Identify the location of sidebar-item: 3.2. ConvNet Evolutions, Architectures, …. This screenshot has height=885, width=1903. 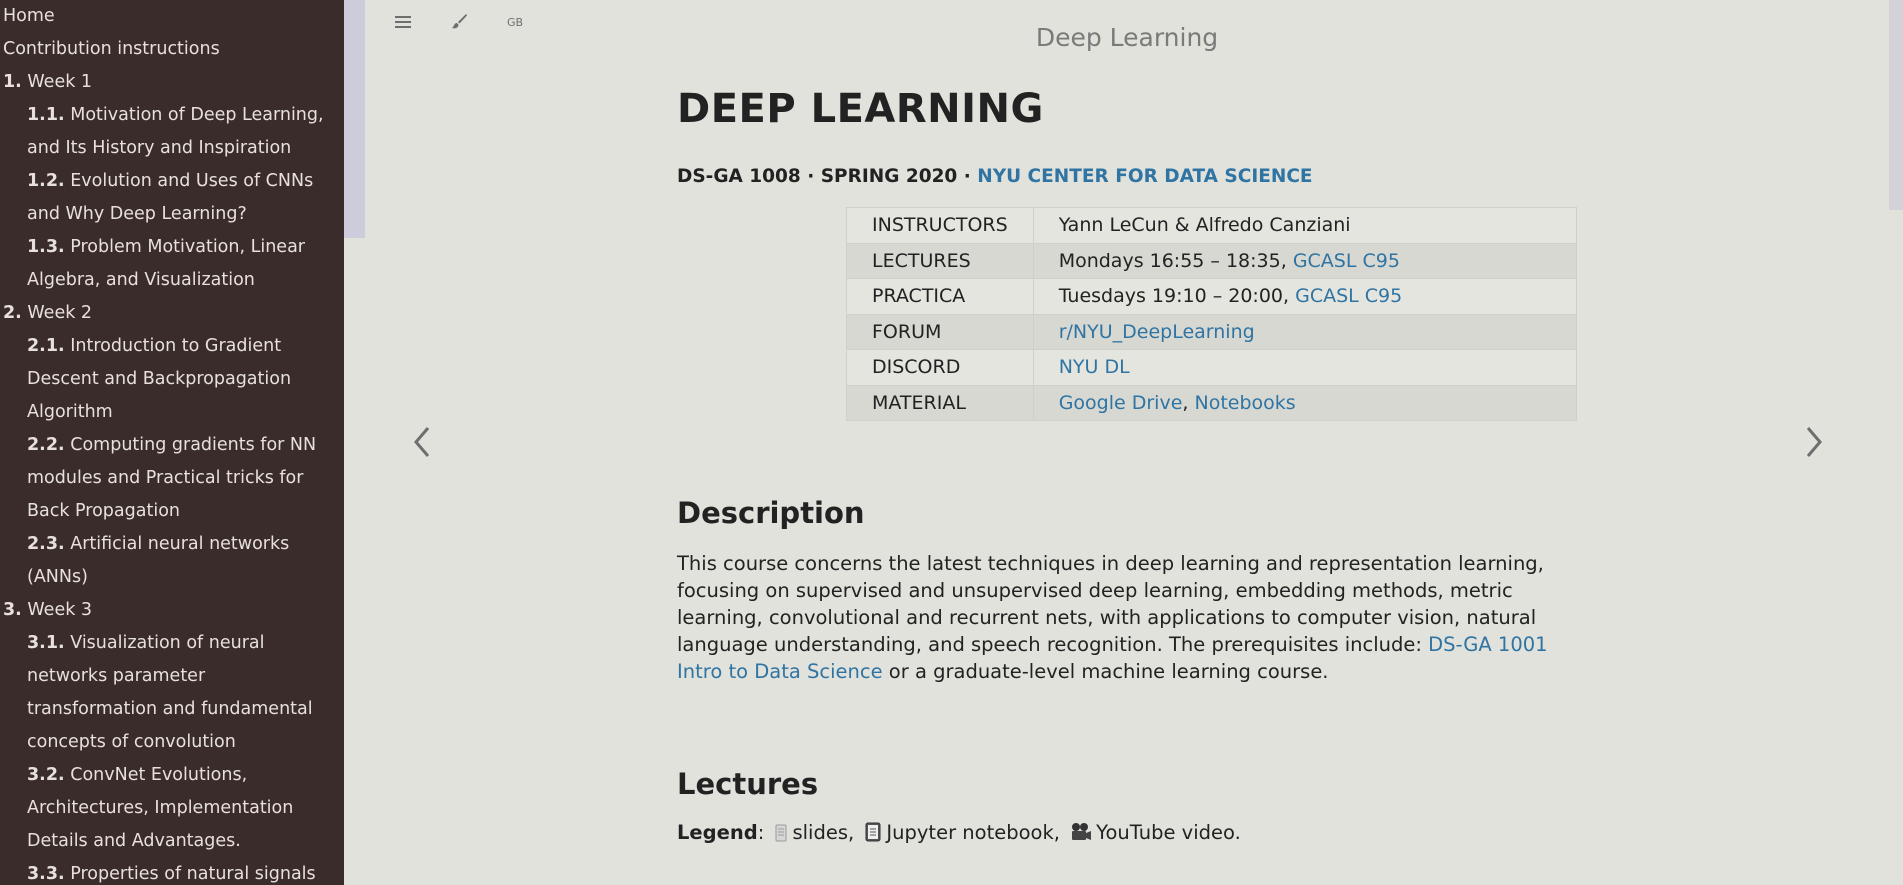
(172, 808).